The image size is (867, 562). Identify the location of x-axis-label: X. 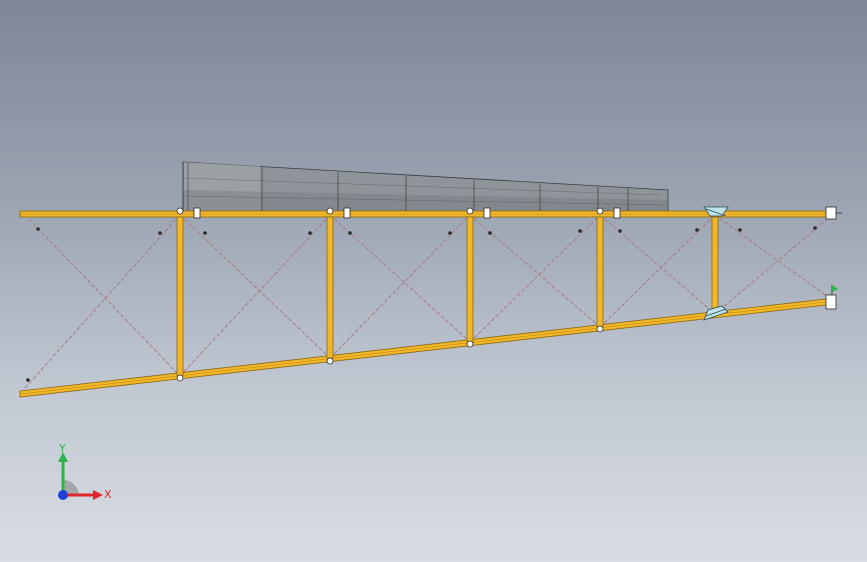
(108, 494).